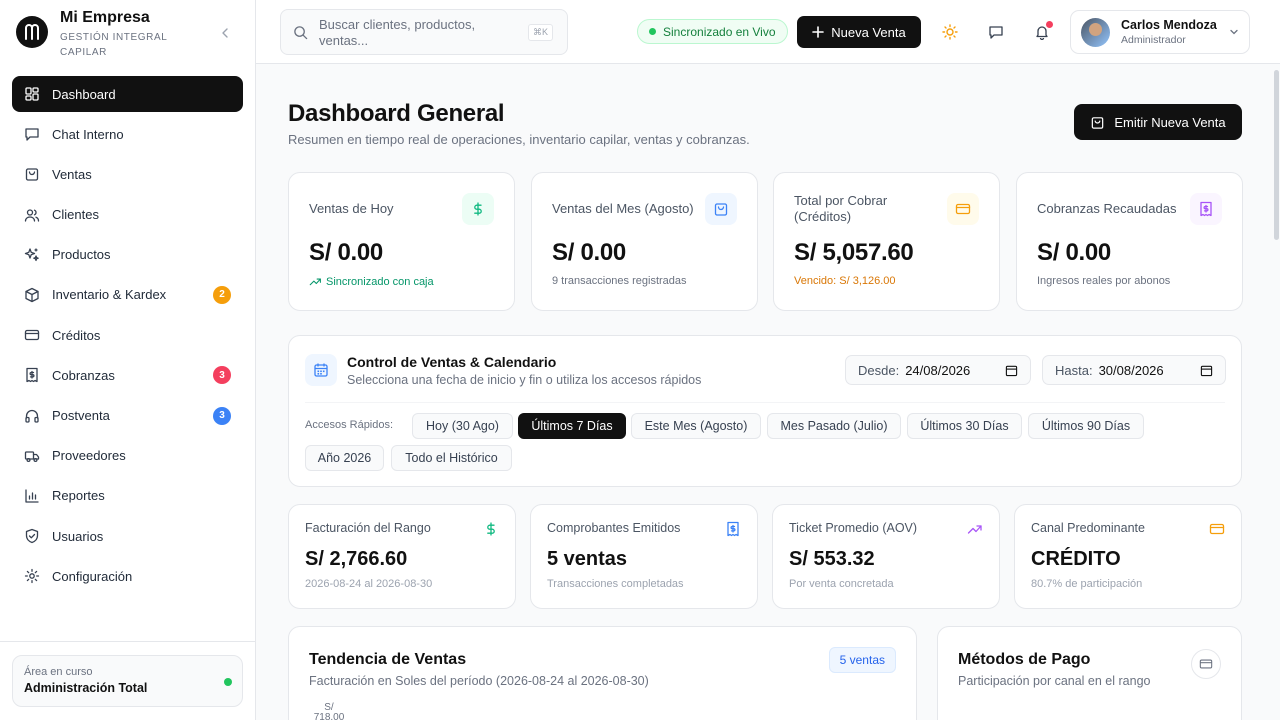 The height and width of the screenshot is (720, 1280). I want to click on kpi-footnote-text: 9 transacciones registradas, so click(619, 281).